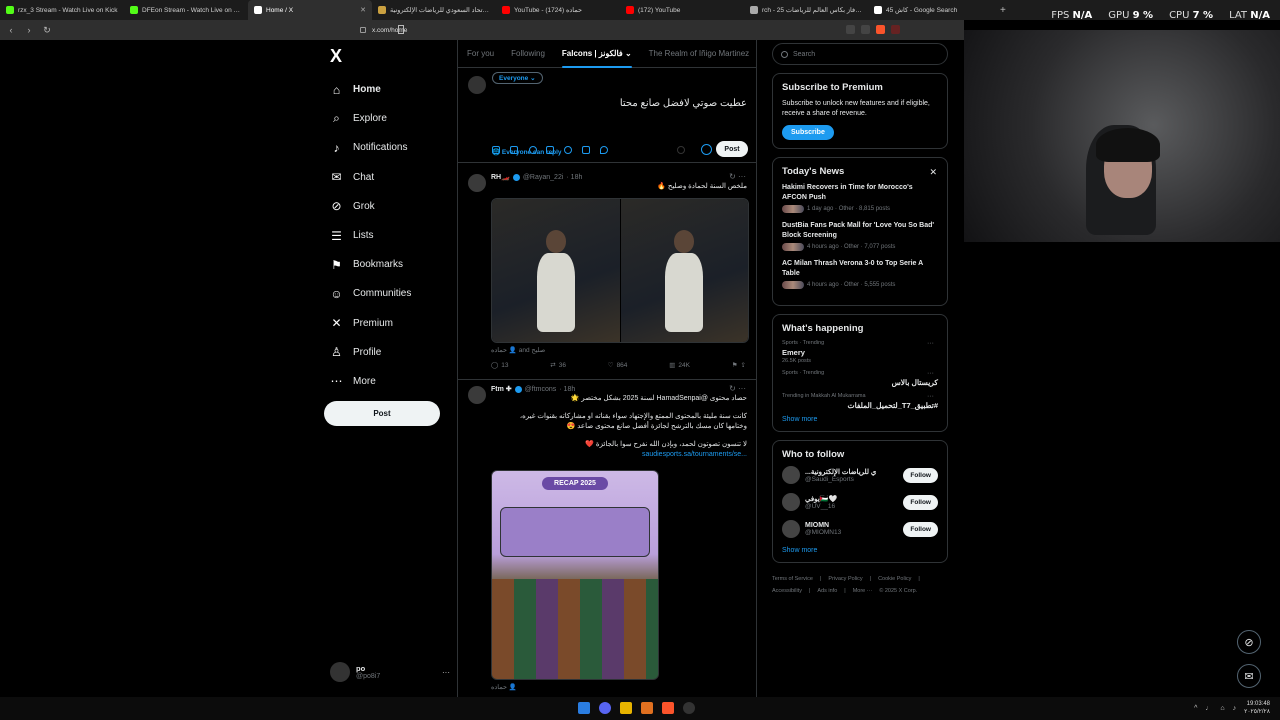 The width and height of the screenshot is (1280, 720). What do you see at coordinates (865, 29) in the screenshot?
I see `share-icon` at bounding box center [865, 29].